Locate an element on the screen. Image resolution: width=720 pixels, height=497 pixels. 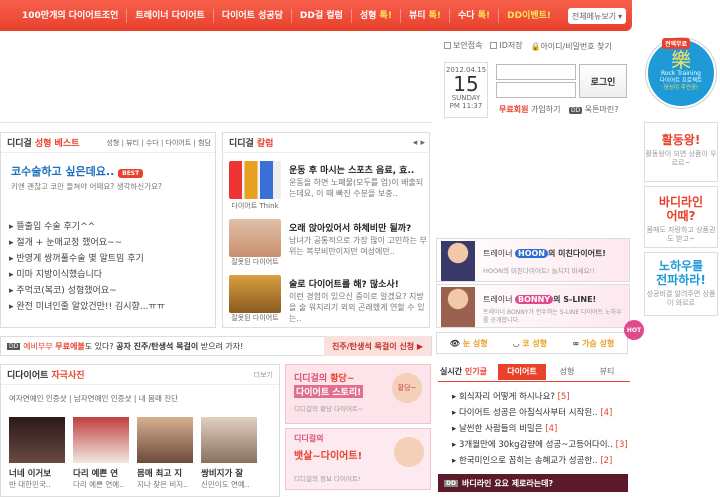
column-article-title: 오래 앉아있어서 하체비만 될까? is located at coordinates (350, 227).